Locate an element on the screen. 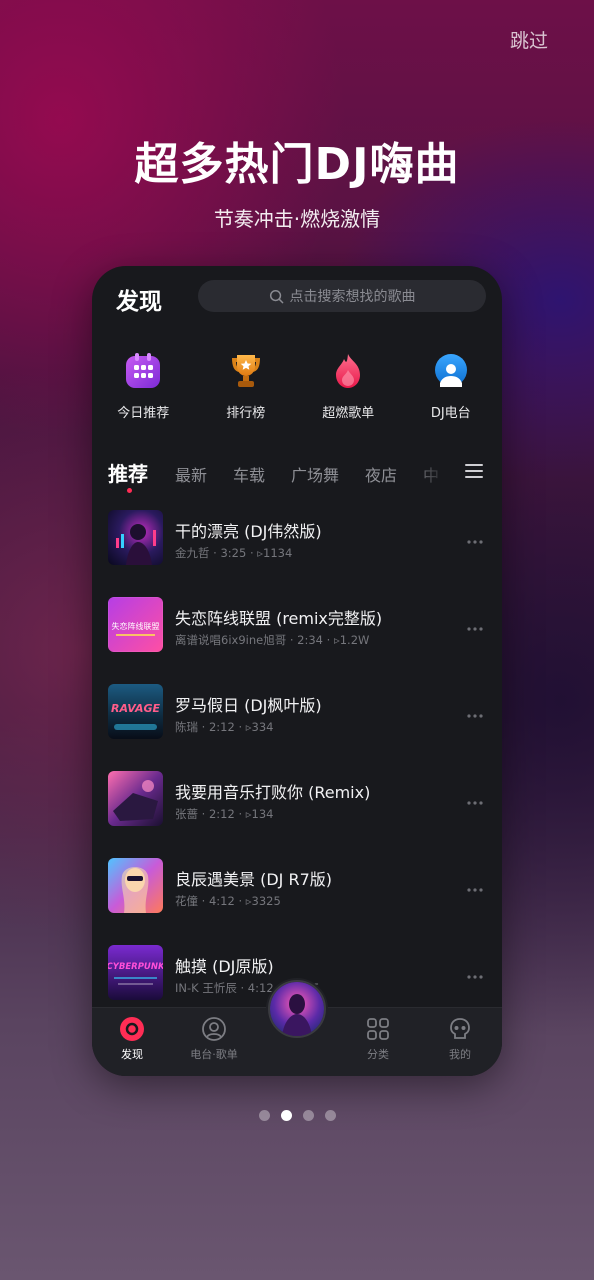 This screenshot has height=1280, width=594. shortcut-today: 今日推荐 is located at coordinates (143, 386).